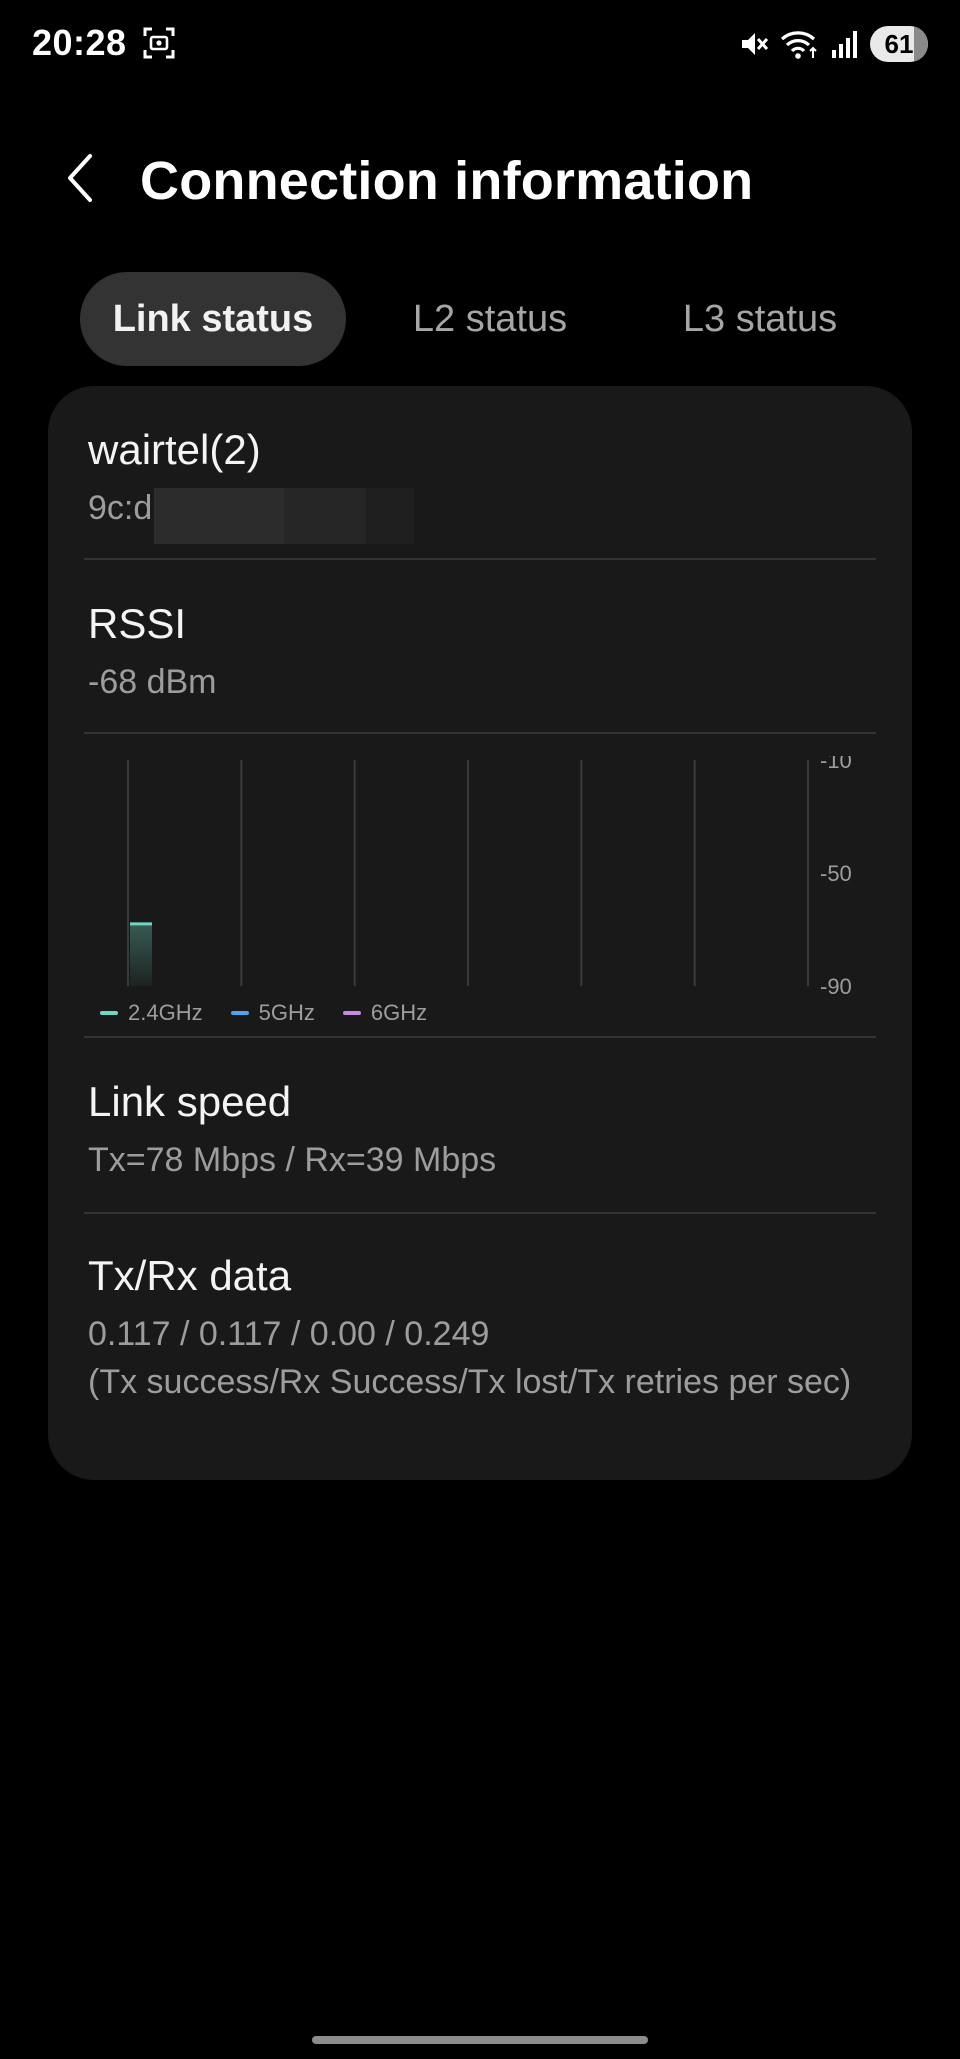 The width and height of the screenshot is (960, 2059). I want to click on legend-swatch-6ghz, so click(351, 1013).